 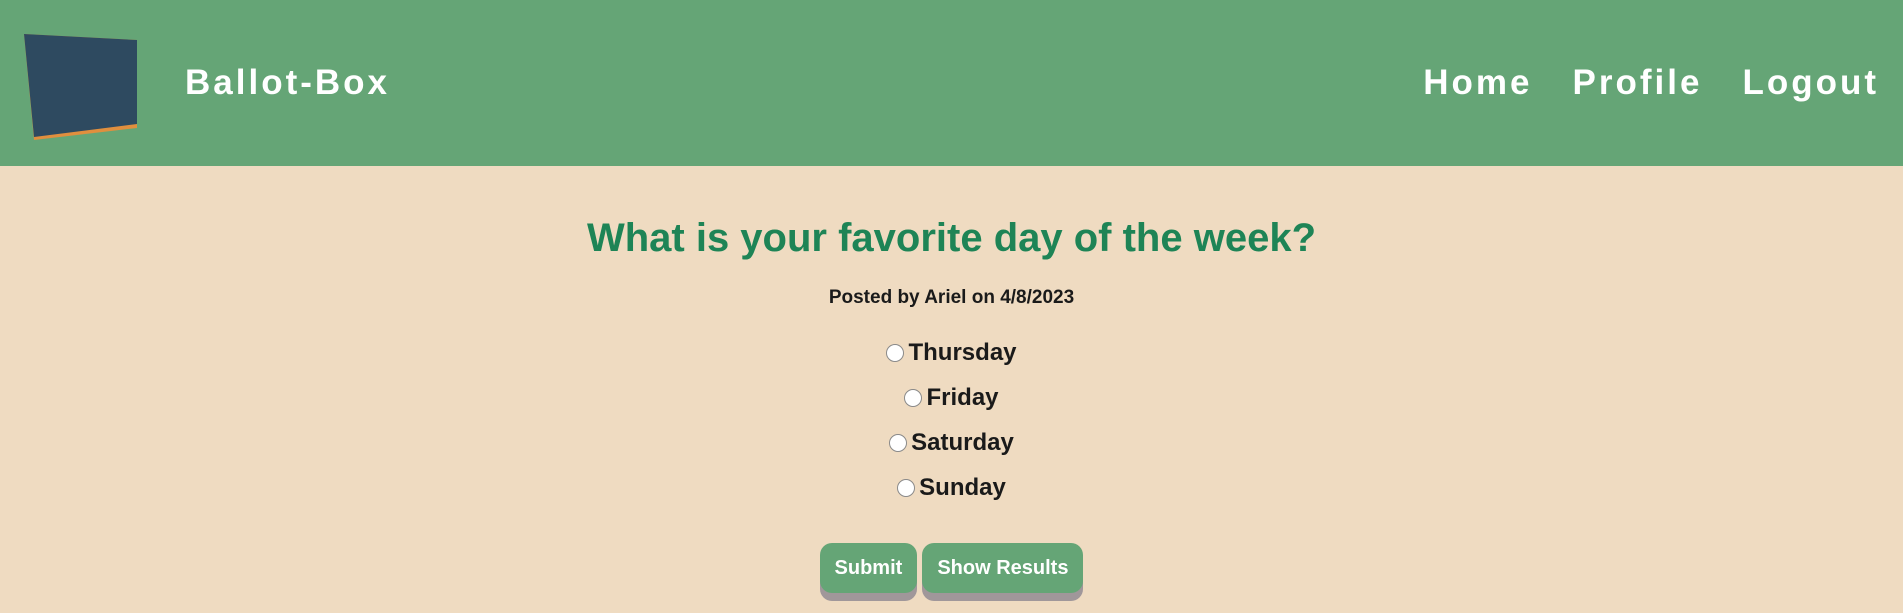 What do you see at coordinates (962, 397) in the screenshot?
I see `option-label: Friday` at bounding box center [962, 397].